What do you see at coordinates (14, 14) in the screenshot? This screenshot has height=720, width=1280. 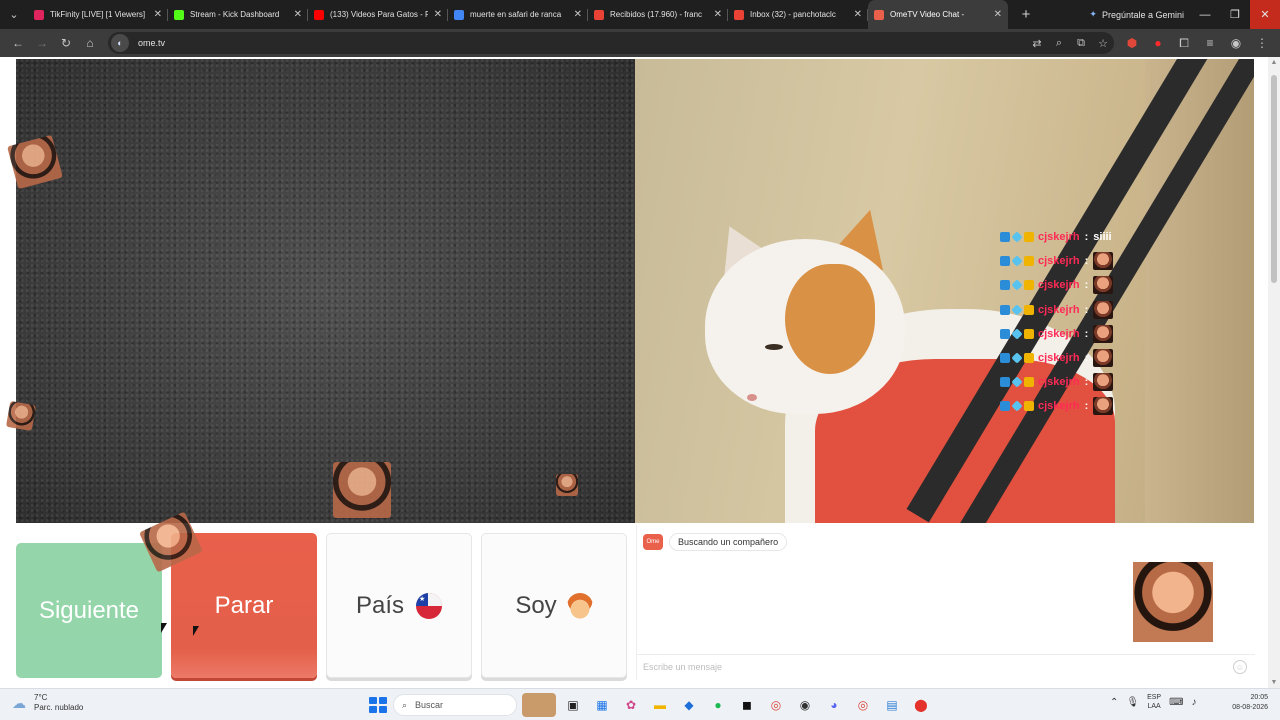 I see `tab-search-chevron-icon: ⌄` at bounding box center [14, 14].